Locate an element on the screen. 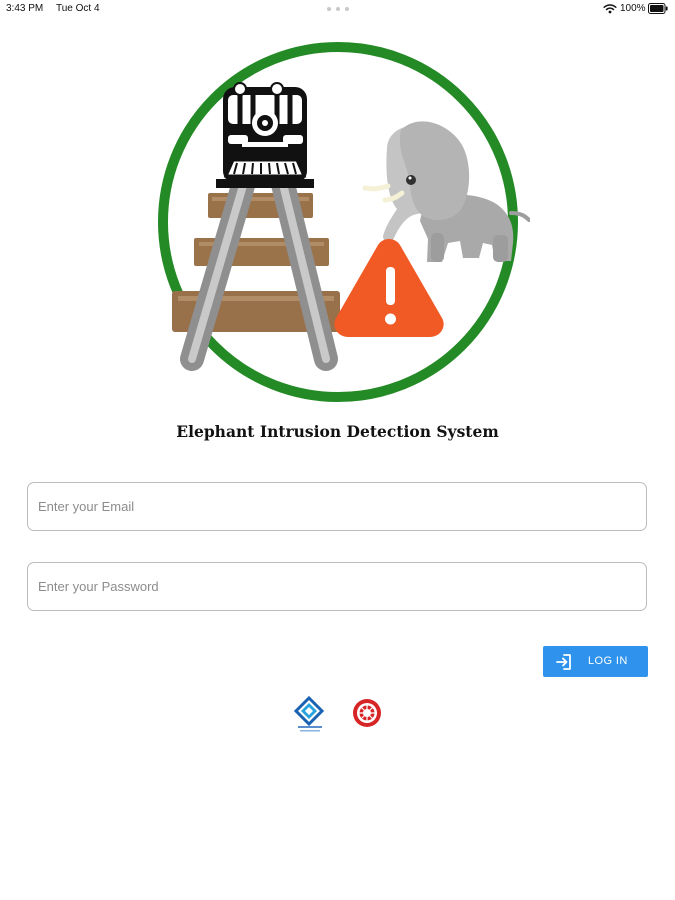  multitasking-indicator is located at coordinates (338, 9).